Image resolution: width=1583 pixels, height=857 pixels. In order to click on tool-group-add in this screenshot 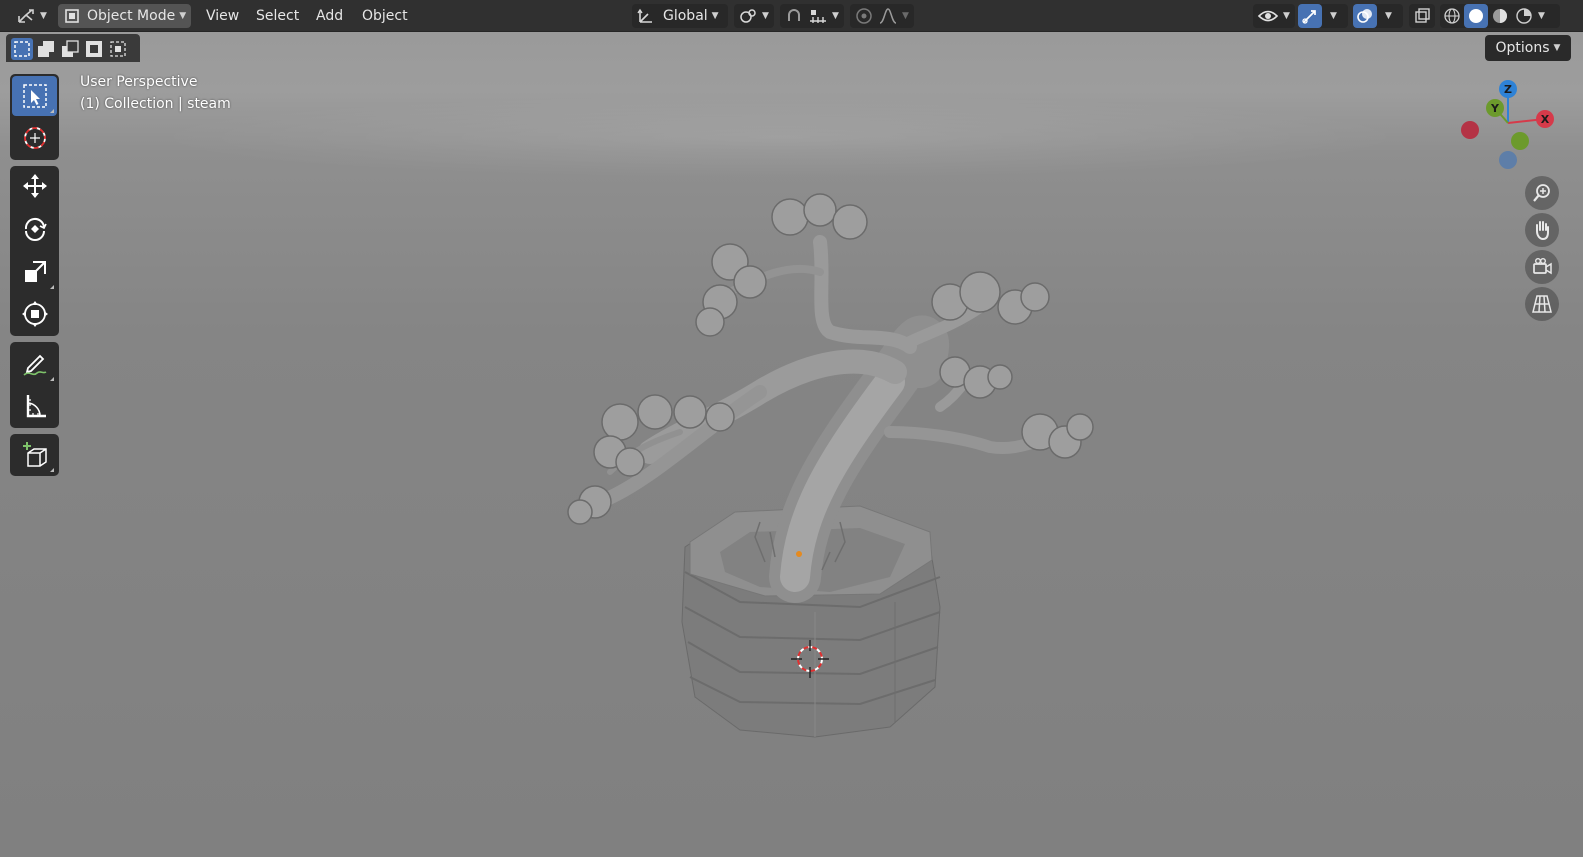, I will do `click(34, 455)`.